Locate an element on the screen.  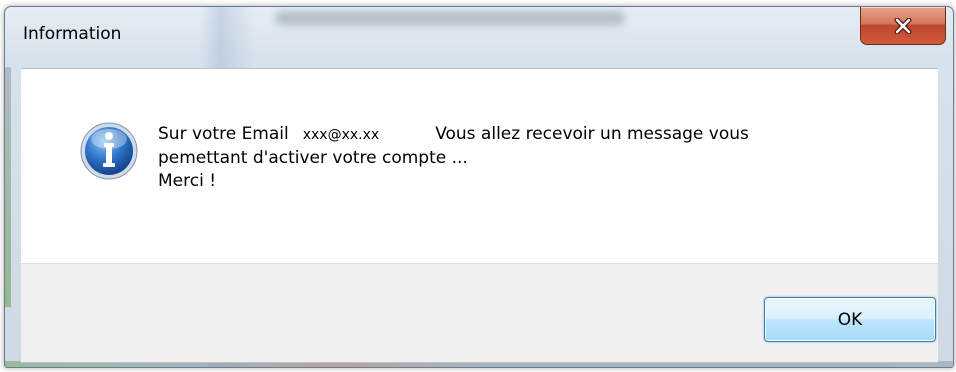
message-line-3: Merci ! is located at coordinates (187, 181).